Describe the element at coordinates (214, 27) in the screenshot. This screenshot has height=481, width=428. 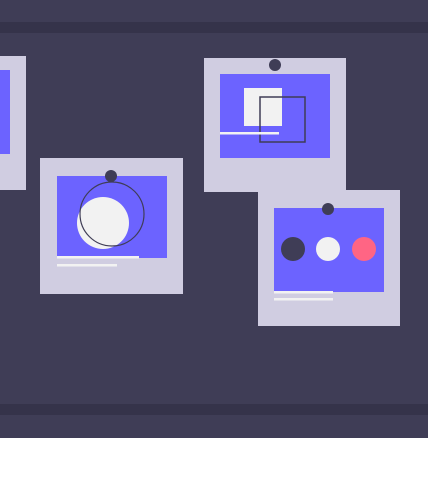
I see `top-rail` at that location.